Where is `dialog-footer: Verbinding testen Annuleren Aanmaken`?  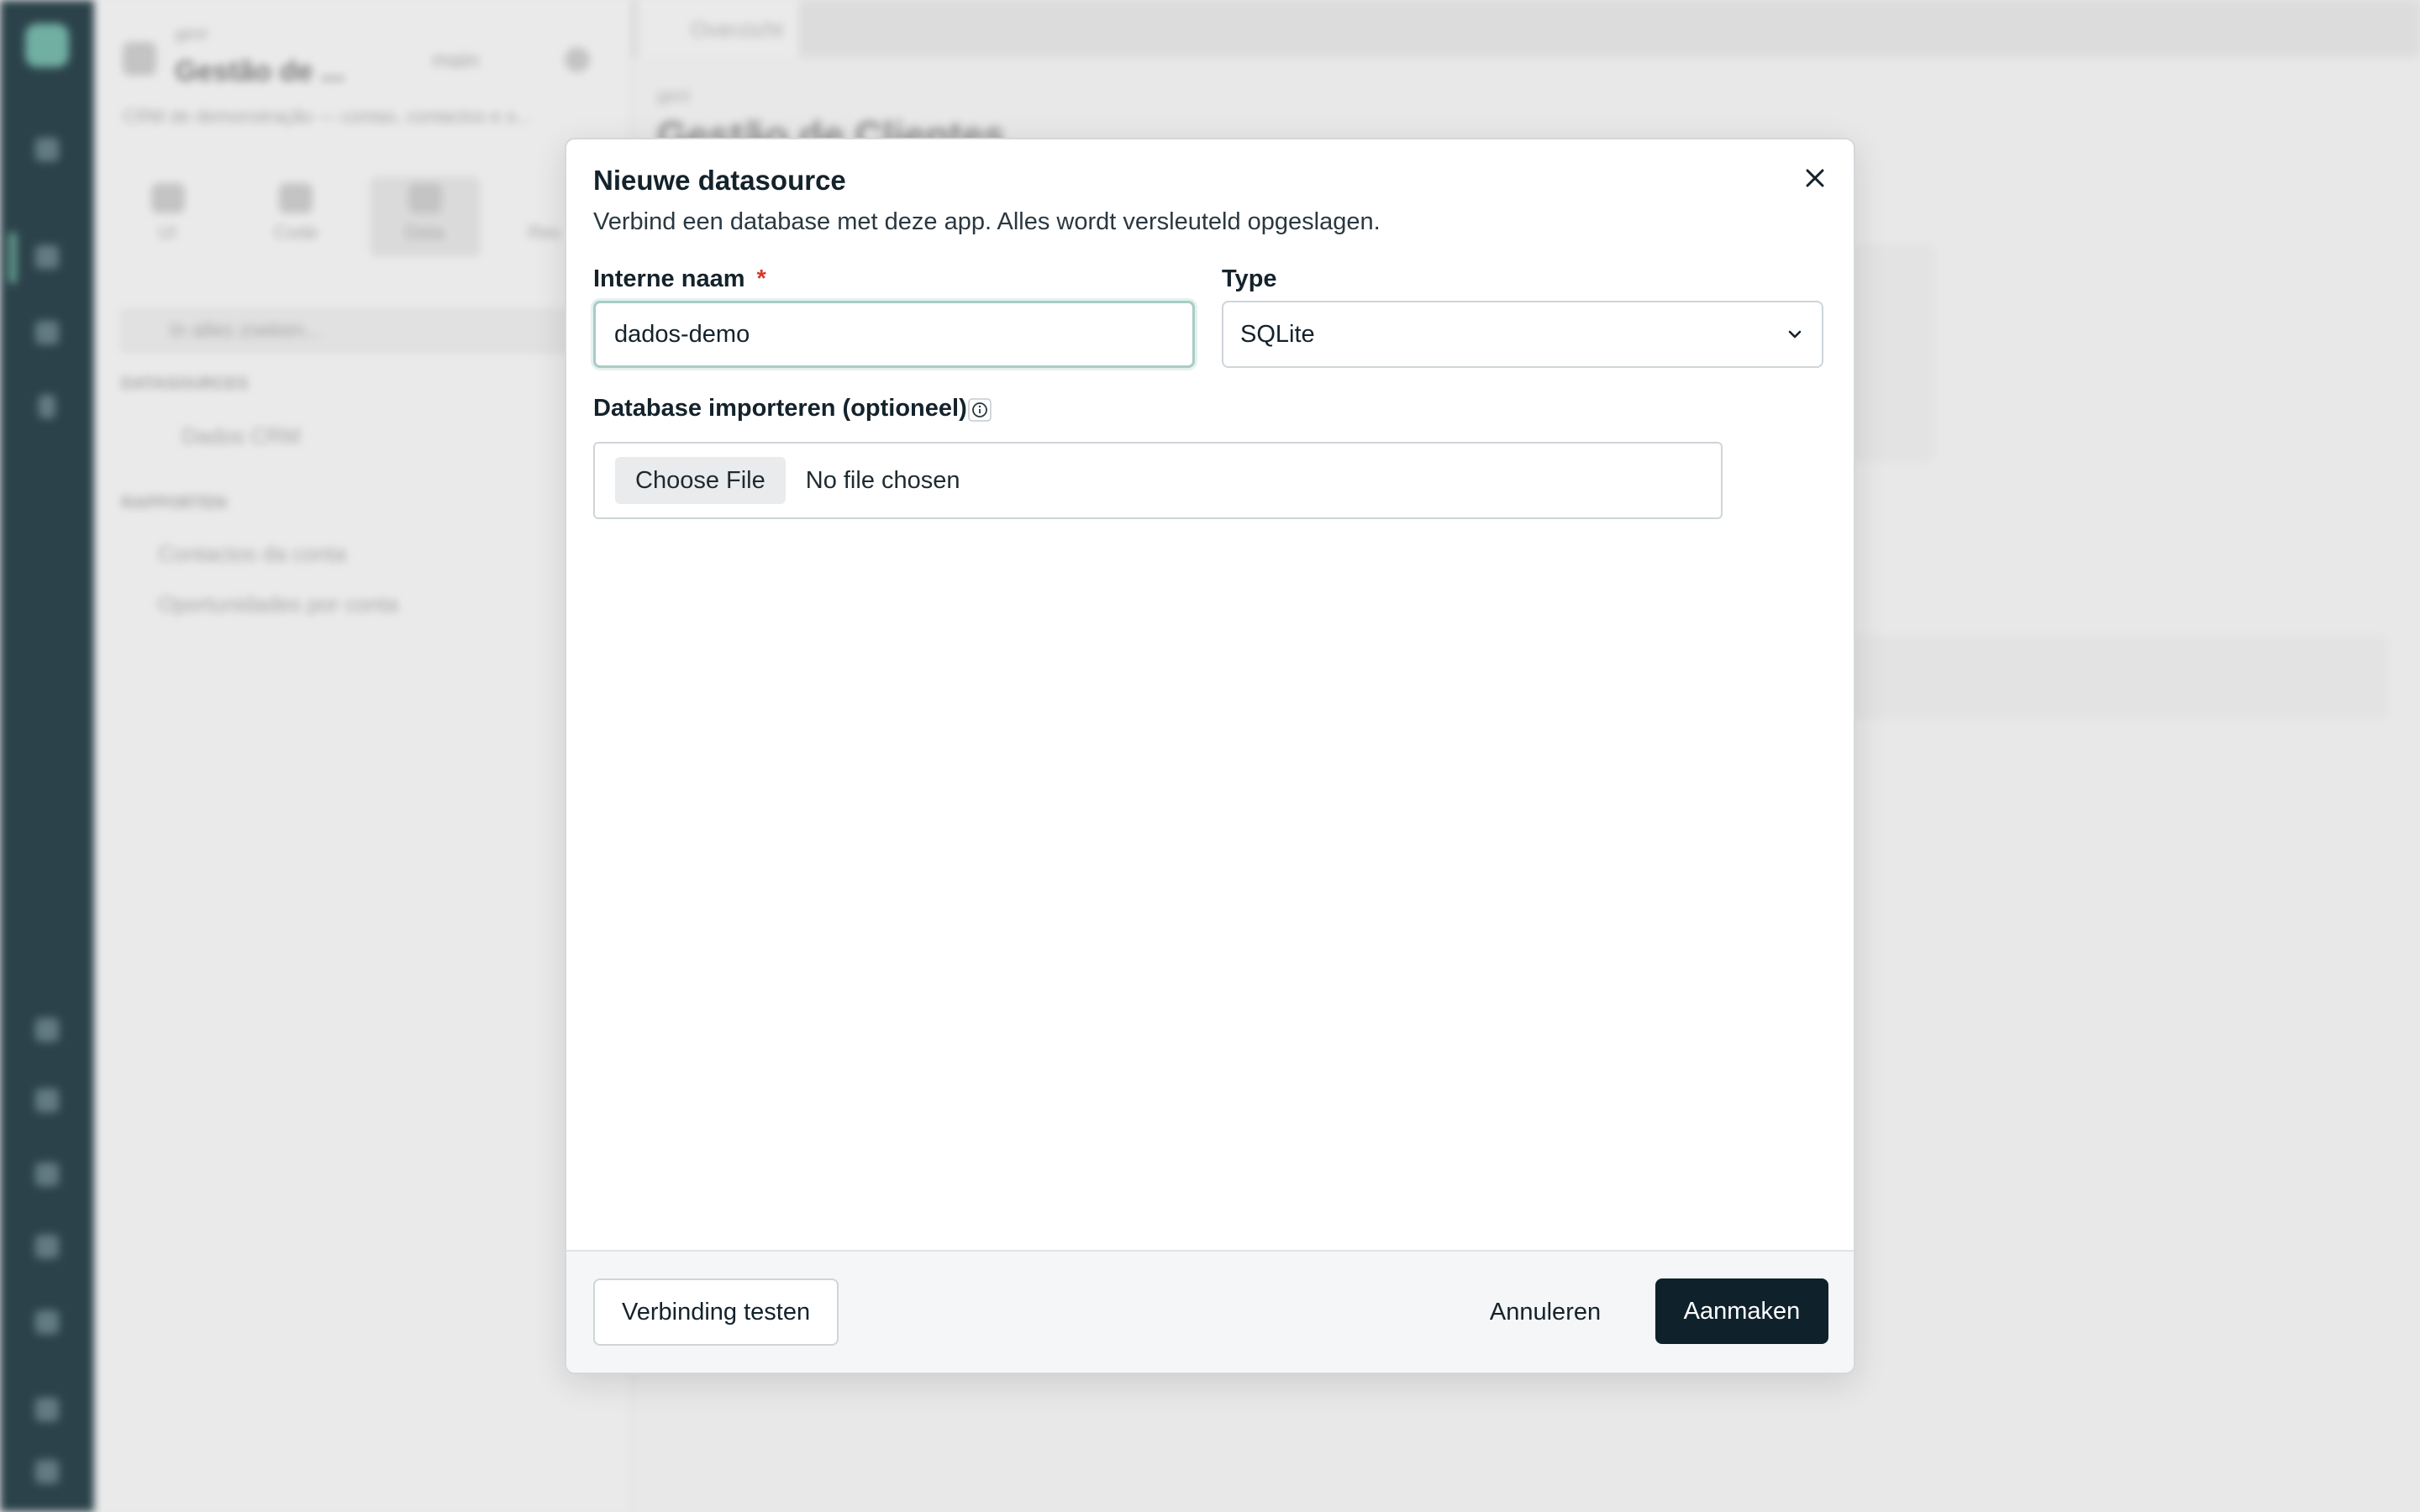 dialog-footer: Verbinding testen Annuleren Aanmaken is located at coordinates (1210, 1311).